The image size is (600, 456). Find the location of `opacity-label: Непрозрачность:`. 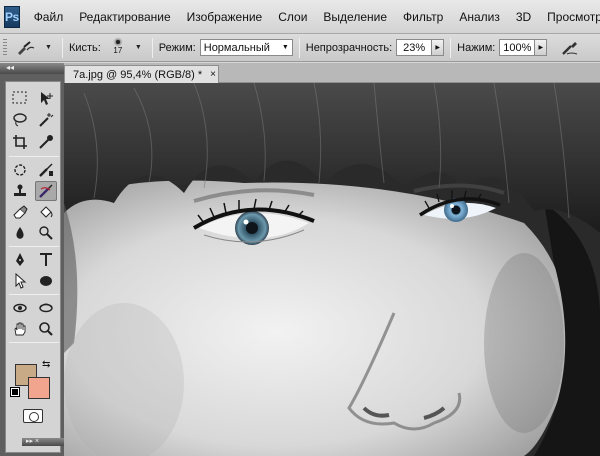

opacity-label: Непрозрачность: is located at coordinates (349, 47).